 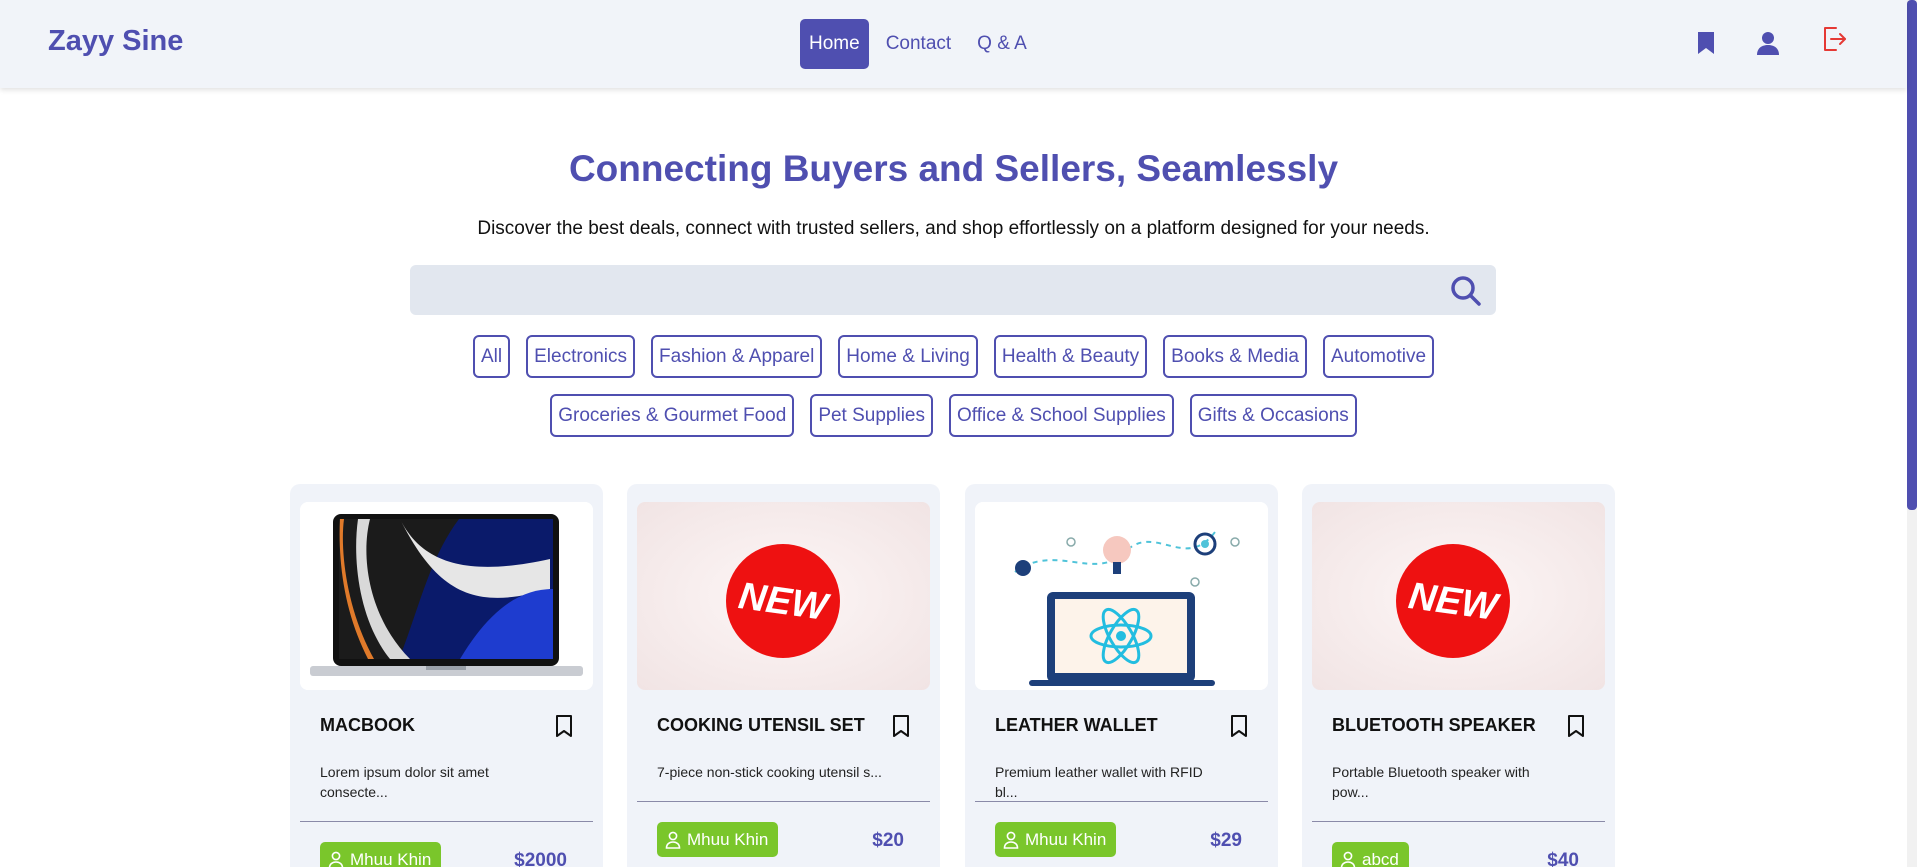 What do you see at coordinates (446, 596) in the screenshot?
I see `product-image-laptop` at bounding box center [446, 596].